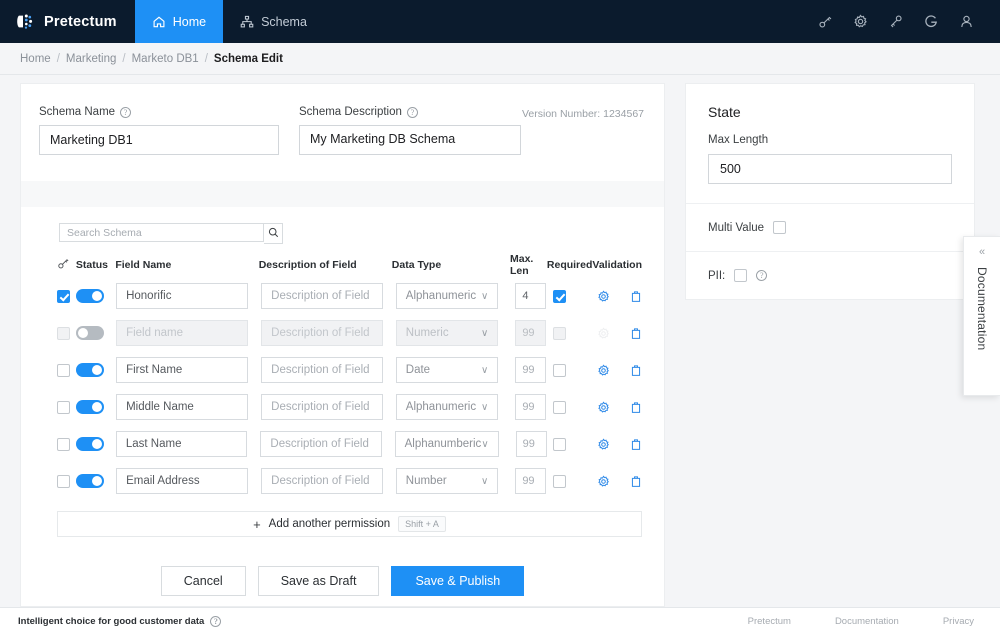 The image size is (1000, 635). I want to click on search-icon, so click(273, 234).